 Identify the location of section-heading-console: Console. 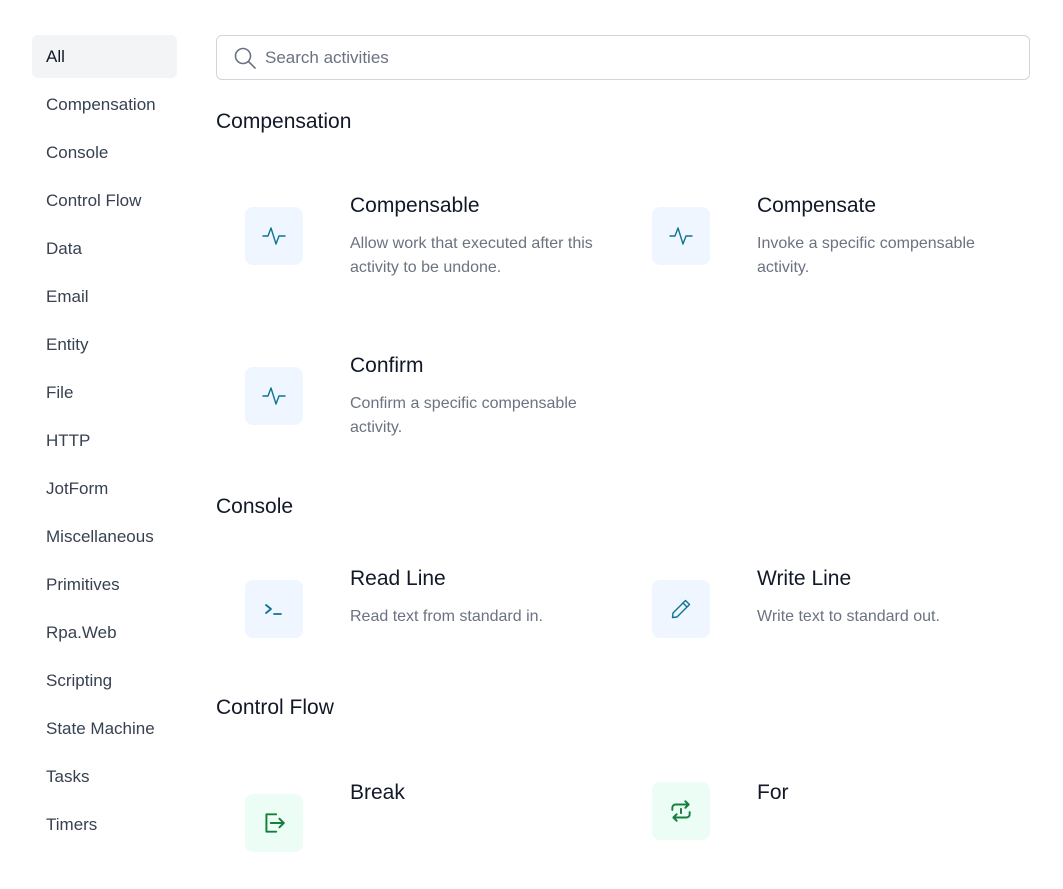
(255, 506).